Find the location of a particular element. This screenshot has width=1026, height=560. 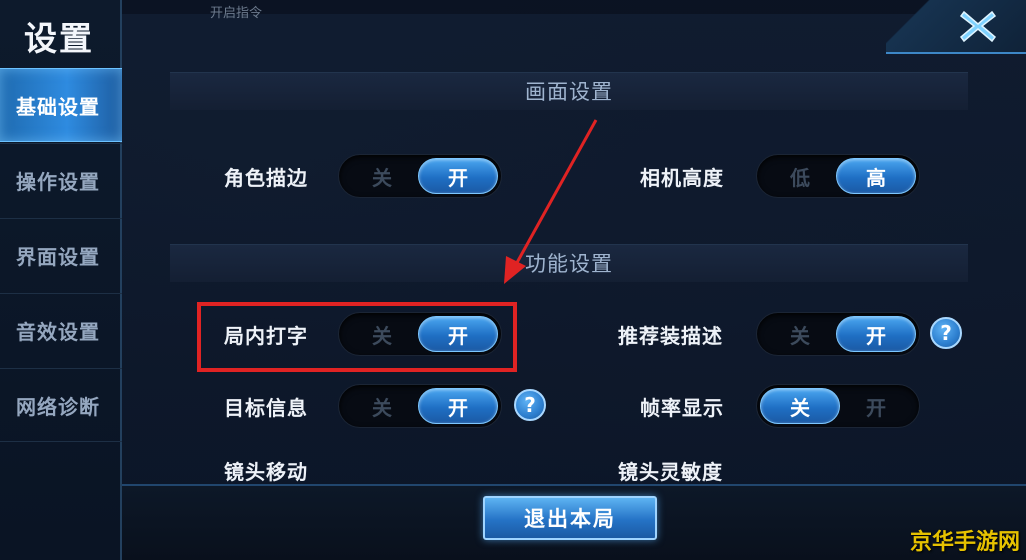

recommend-gear-label: 推荐装描述 is located at coordinates (670, 336).